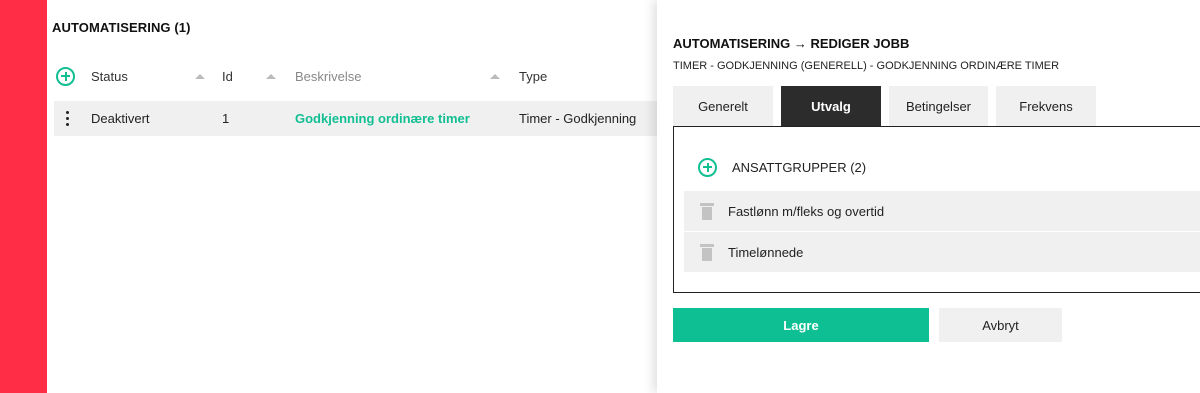 The height and width of the screenshot is (393, 1200). I want to click on list-title: AUTOMATISERING (1), so click(121, 27).